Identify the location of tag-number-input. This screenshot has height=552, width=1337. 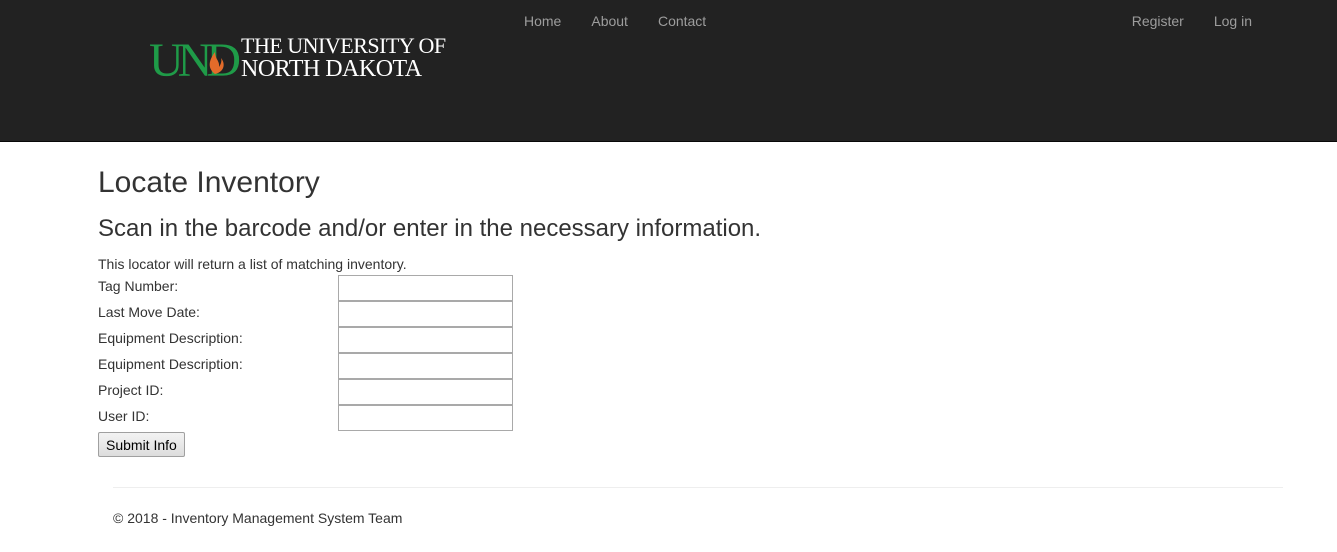
(425, 288).